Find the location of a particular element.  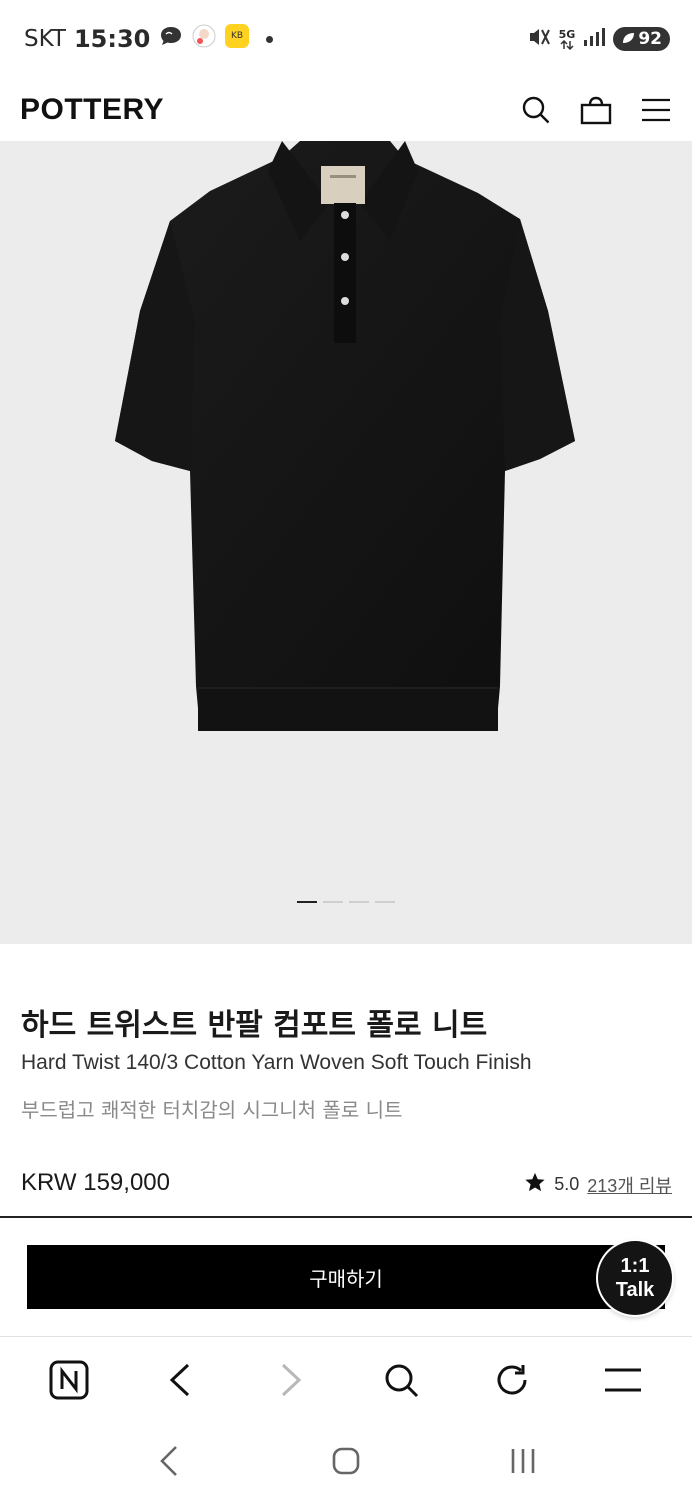

signal-icon is located at coordinates (594, 39).